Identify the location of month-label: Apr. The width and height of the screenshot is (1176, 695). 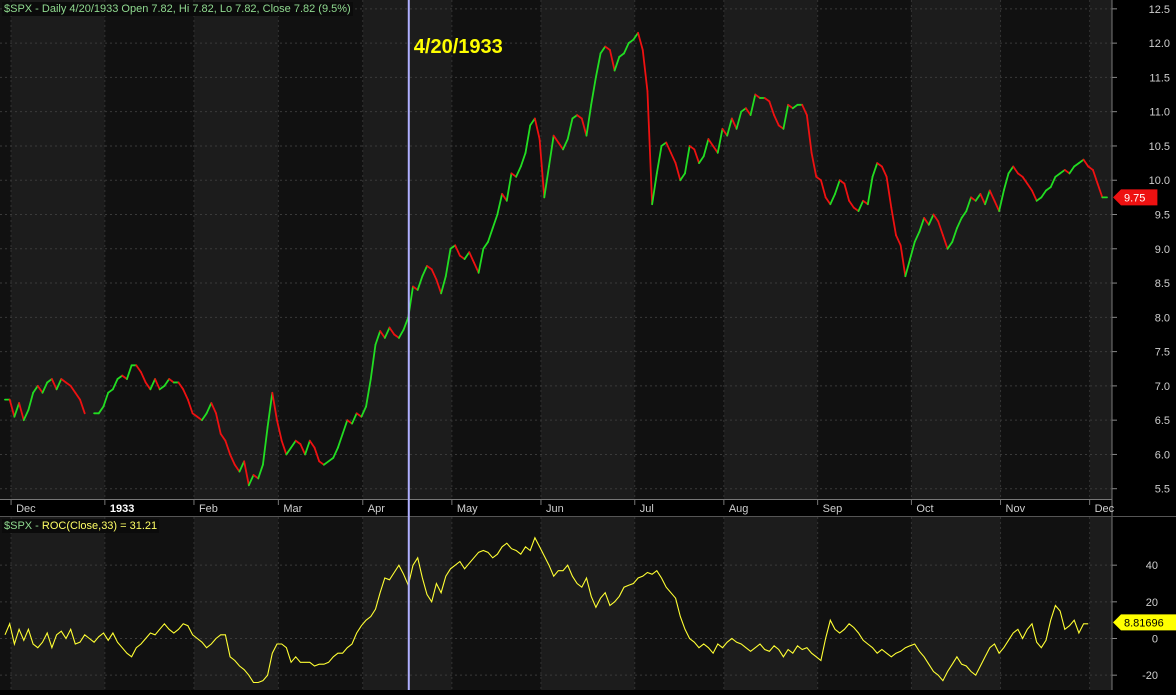
(376, 509).